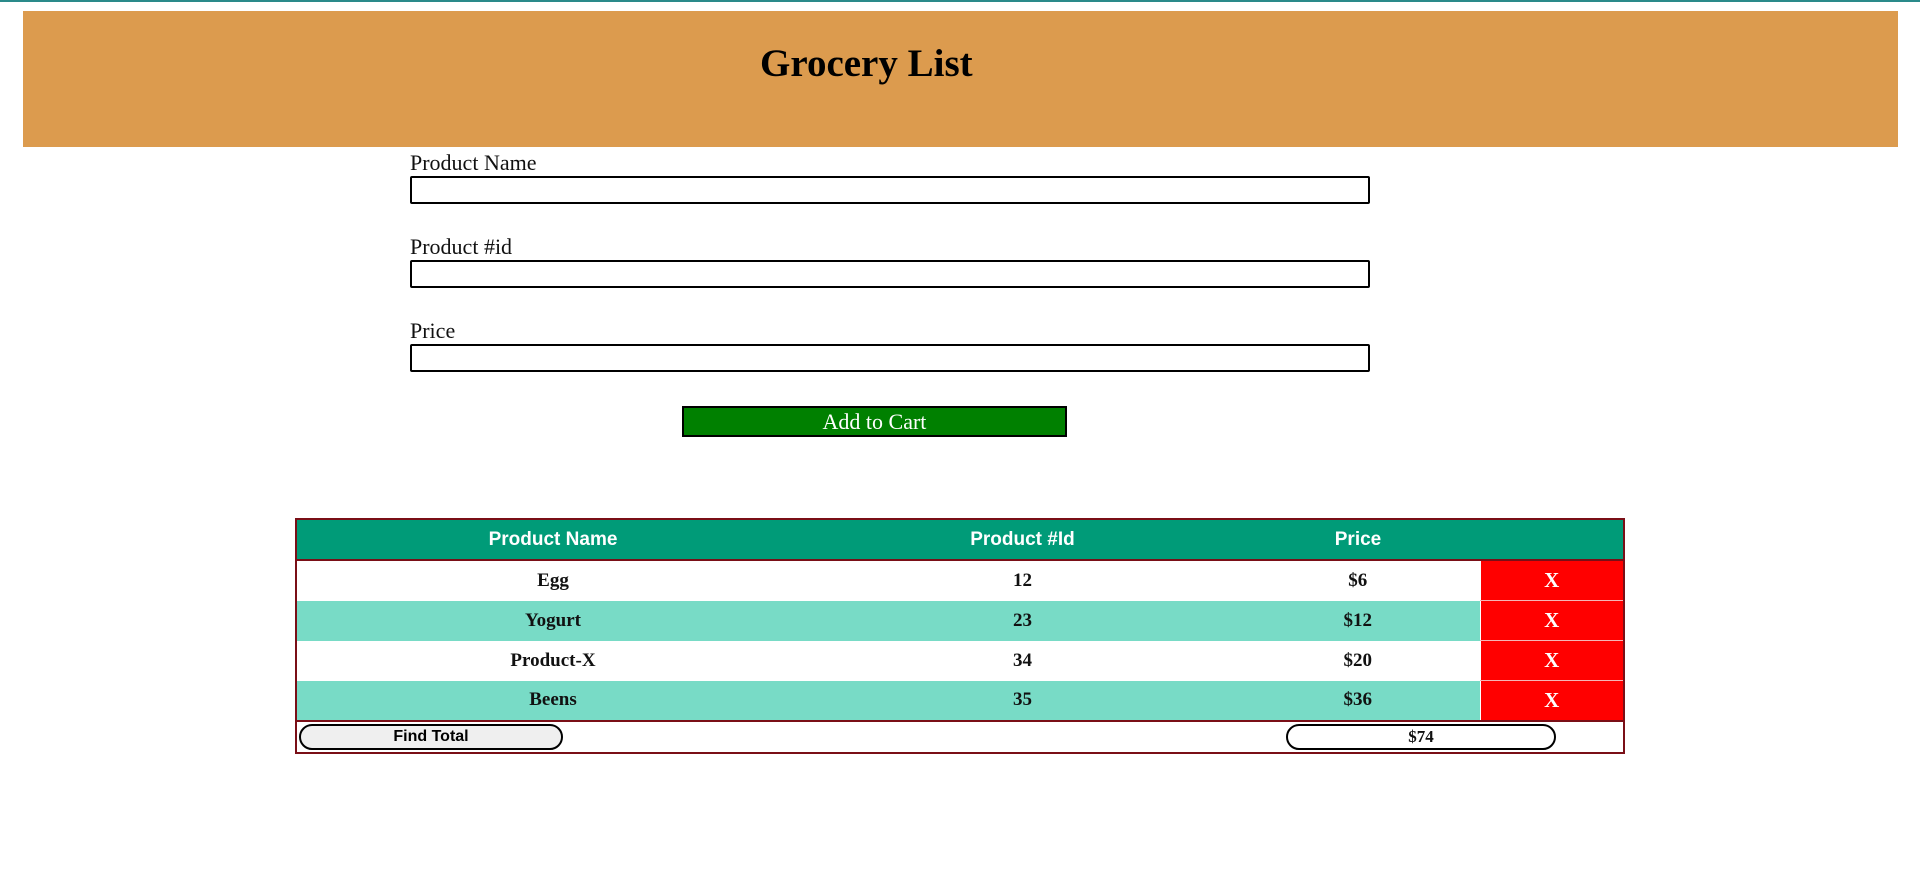  Describe the element at coordinates (1358, 580) in the screenshot. I see `price-cell: $6` at that location.